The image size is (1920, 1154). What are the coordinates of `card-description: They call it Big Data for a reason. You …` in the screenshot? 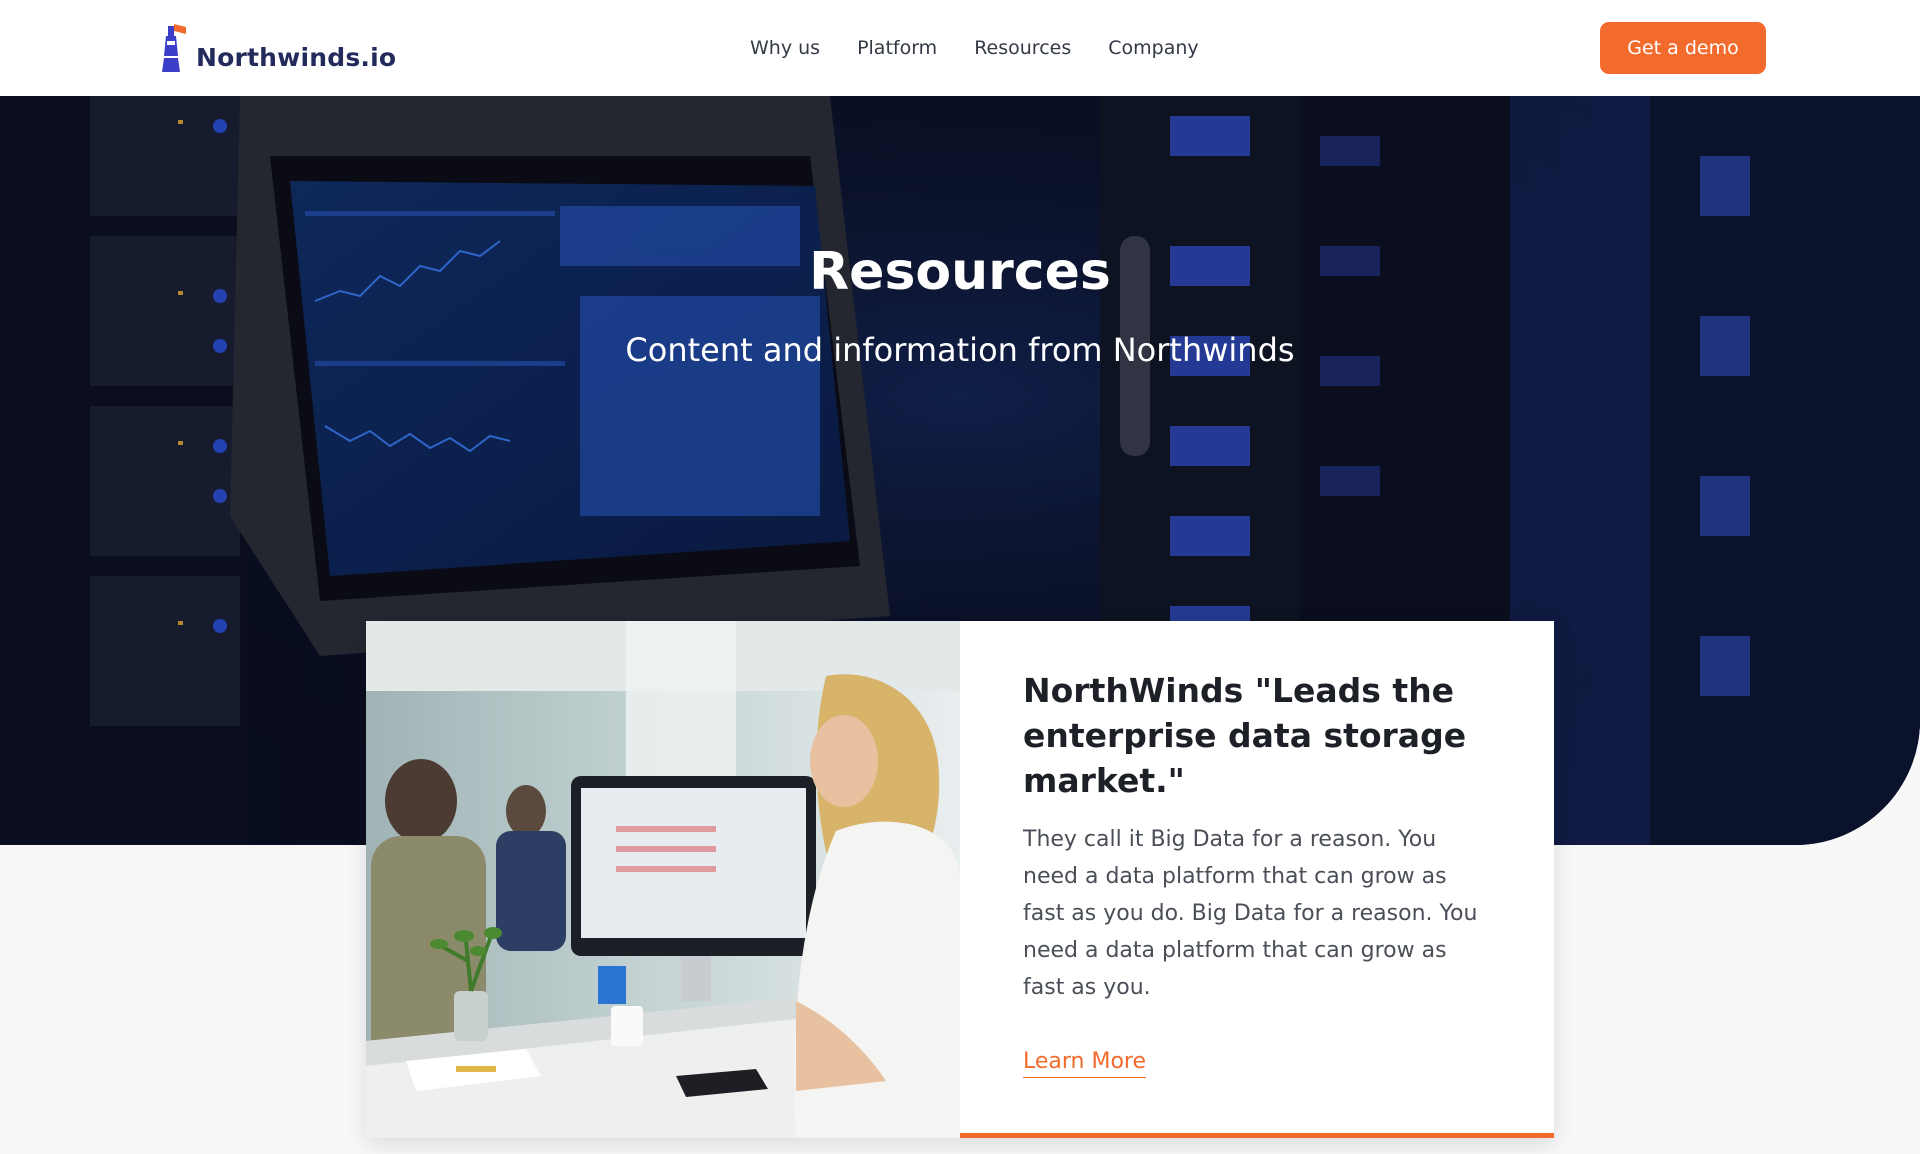 It's located at (1250, 913).